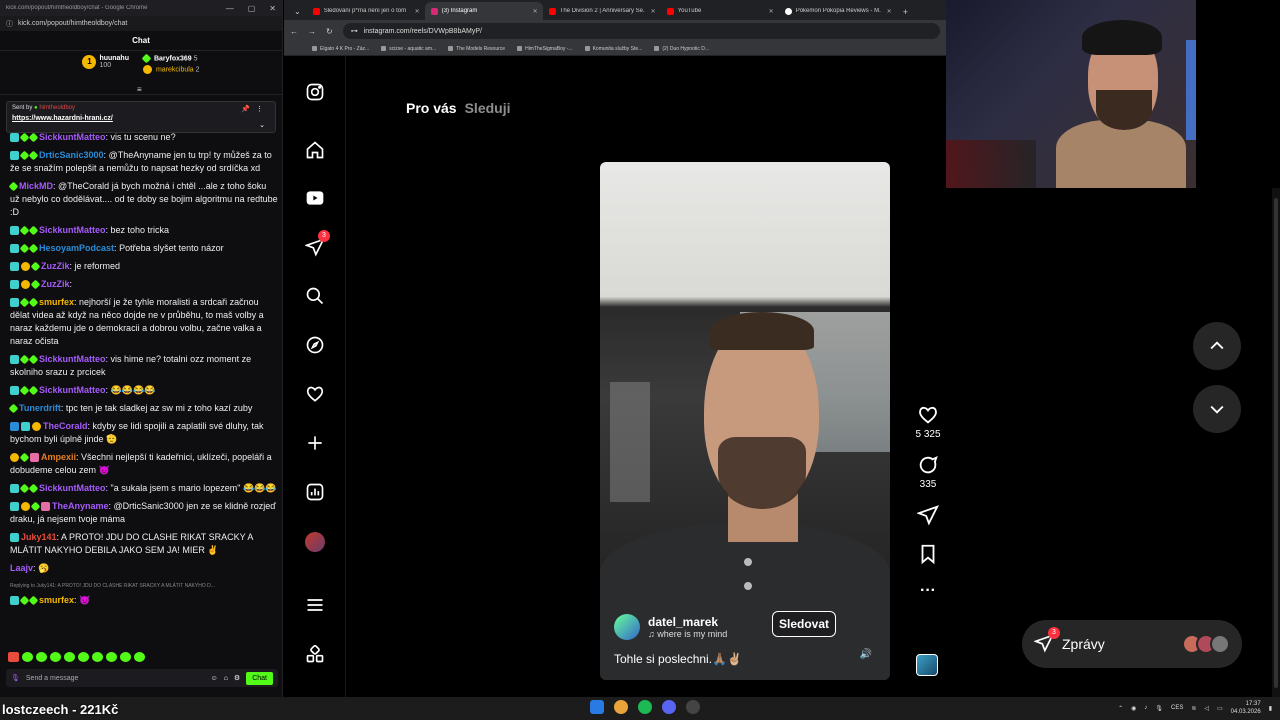 The height and width of the screenshot is (720, 1280). What do you see at coordinates (294, 31) in the screenshot?
I see `back-icon: ←` at bounding box center [294, 31].